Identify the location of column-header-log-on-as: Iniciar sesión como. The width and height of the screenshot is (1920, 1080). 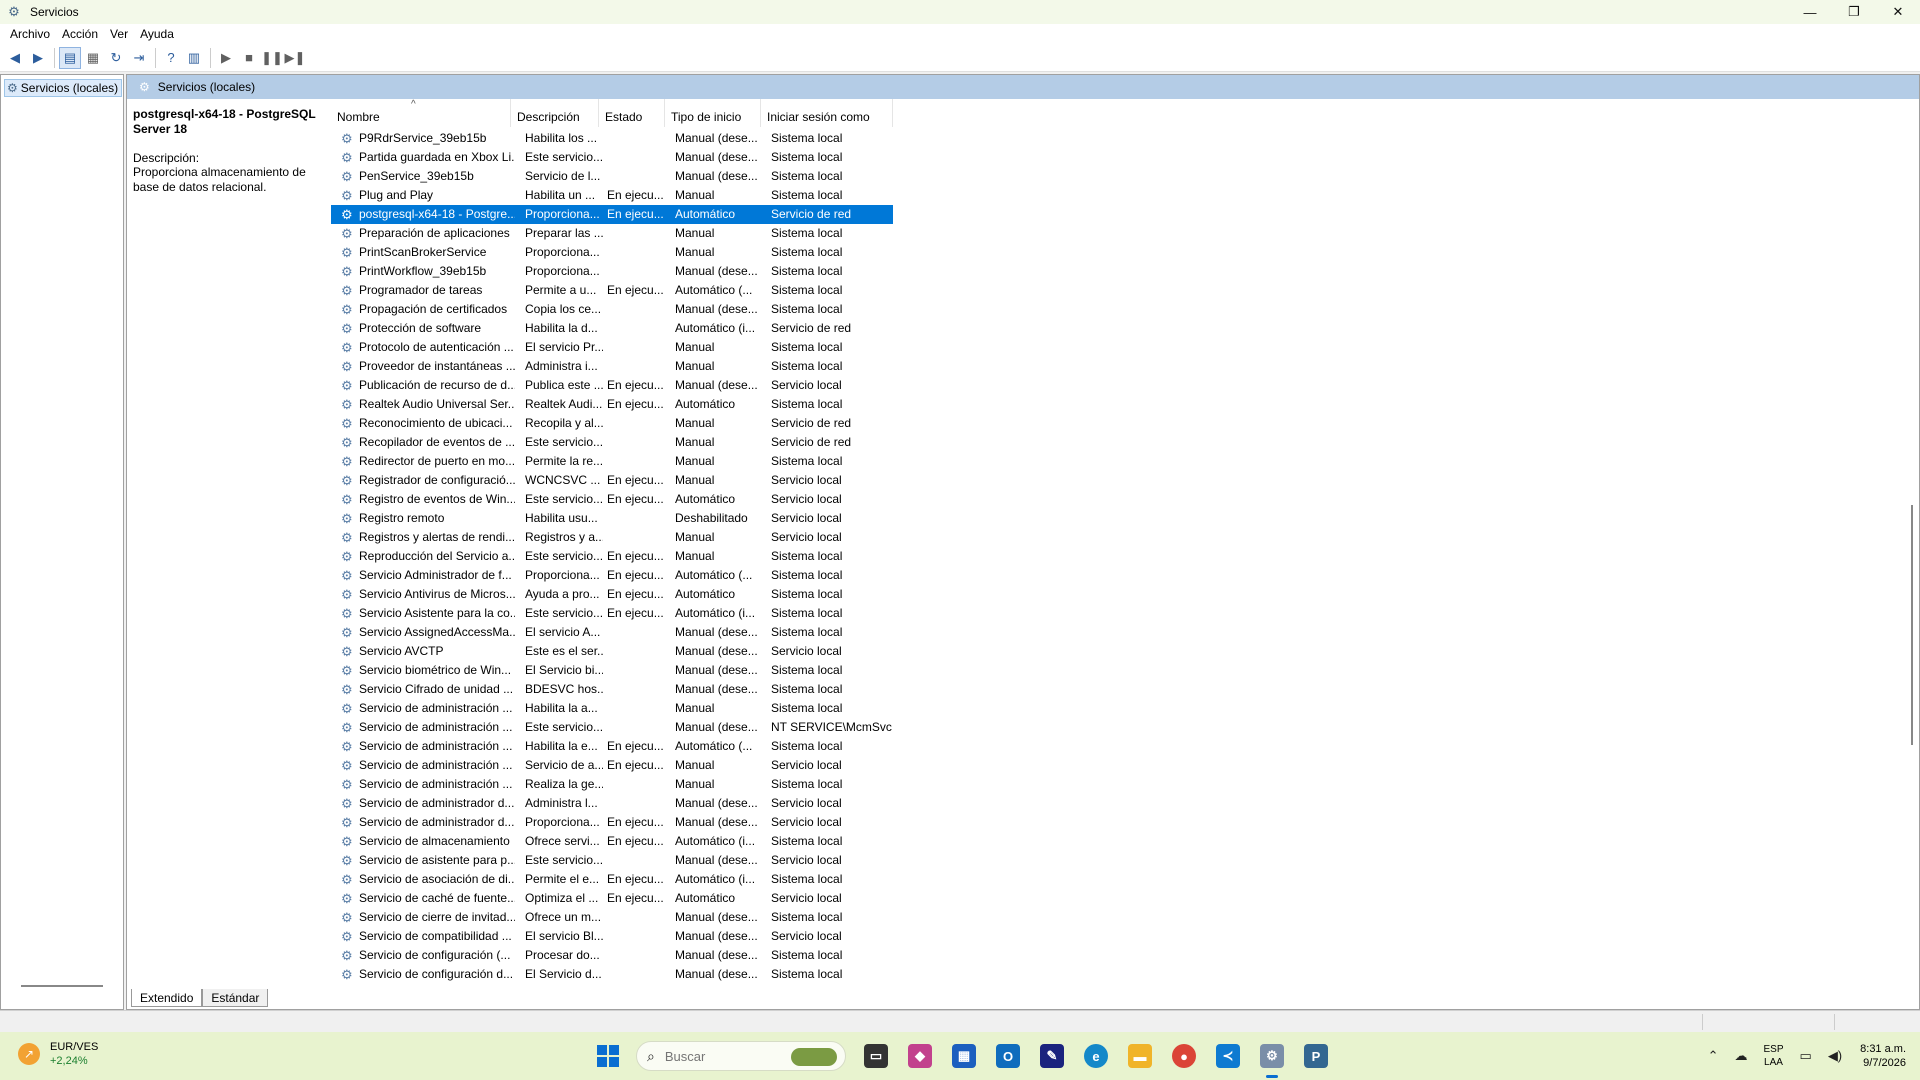
(827, 113).